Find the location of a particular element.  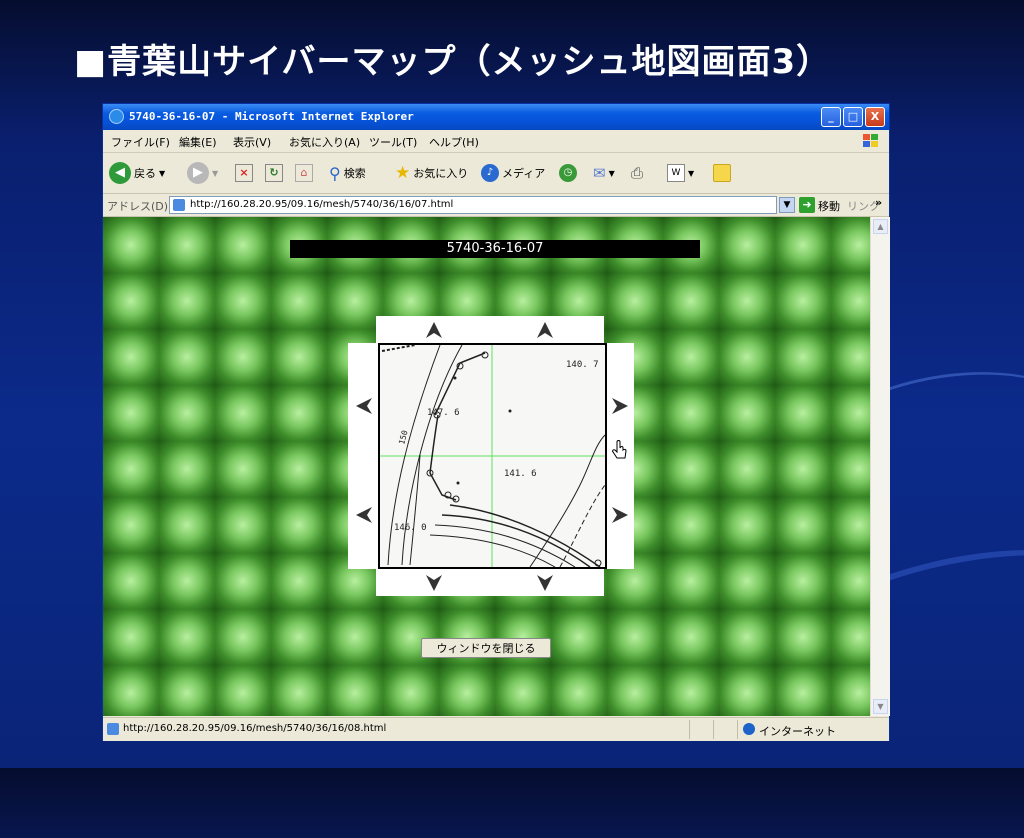

go-arrow-icon: ➜ is located at coordinates (807, 204).